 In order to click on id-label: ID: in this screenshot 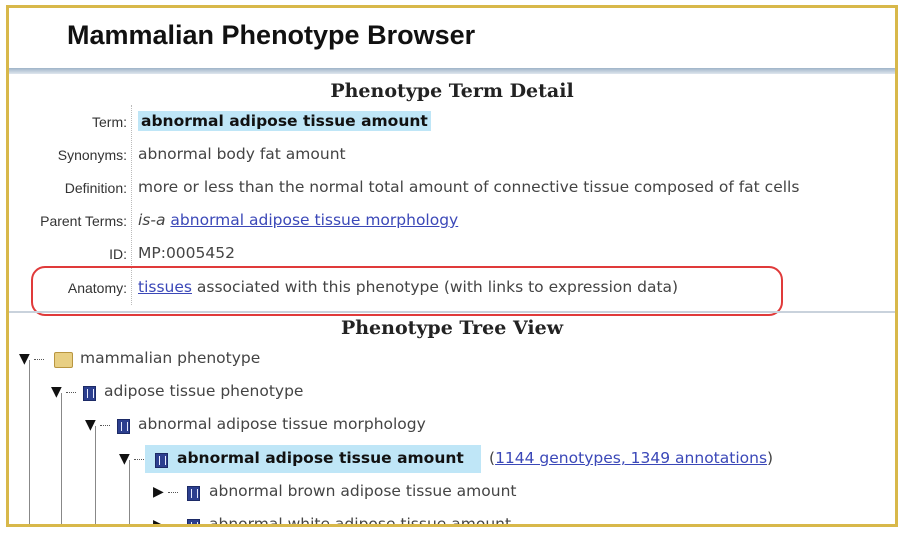, I will do `click(118, 254)`.